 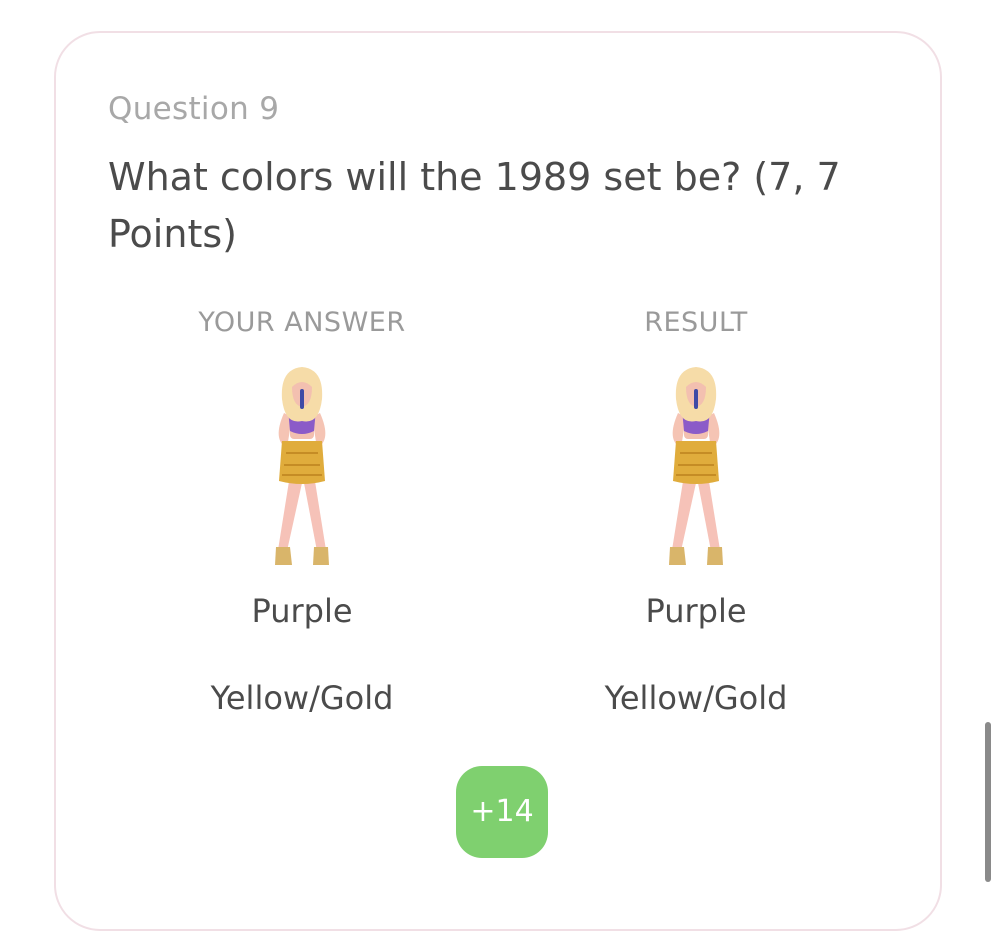 I want to click on result-line-1: Purple, so click(x=696, y=611).